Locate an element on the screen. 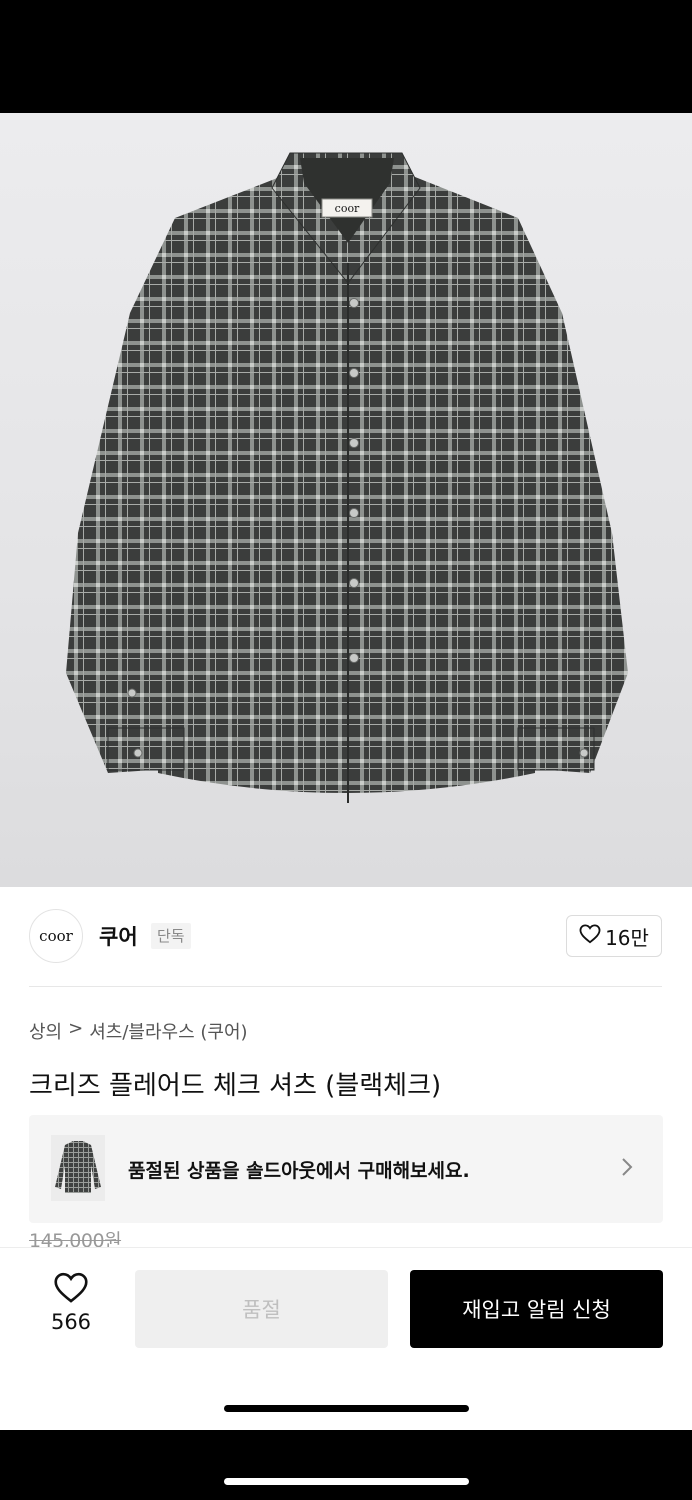 Image resolution: width=692 pixels, height=1500 pixels. status-bar-area is located at coordinates (346, 56).